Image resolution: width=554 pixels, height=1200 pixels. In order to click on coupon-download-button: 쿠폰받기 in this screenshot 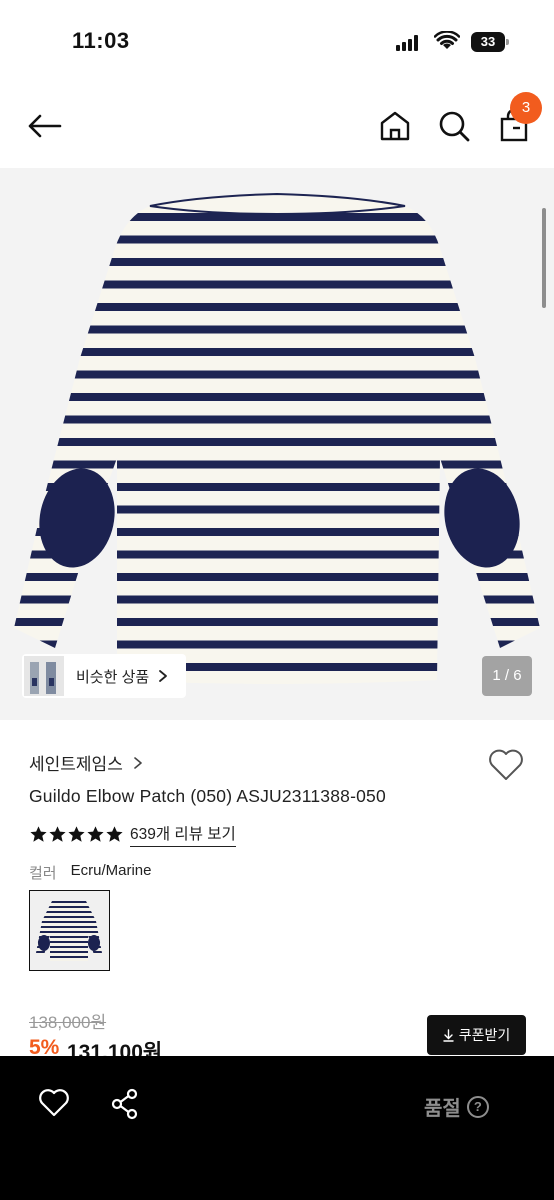, I will do `click(476, 1035)`.